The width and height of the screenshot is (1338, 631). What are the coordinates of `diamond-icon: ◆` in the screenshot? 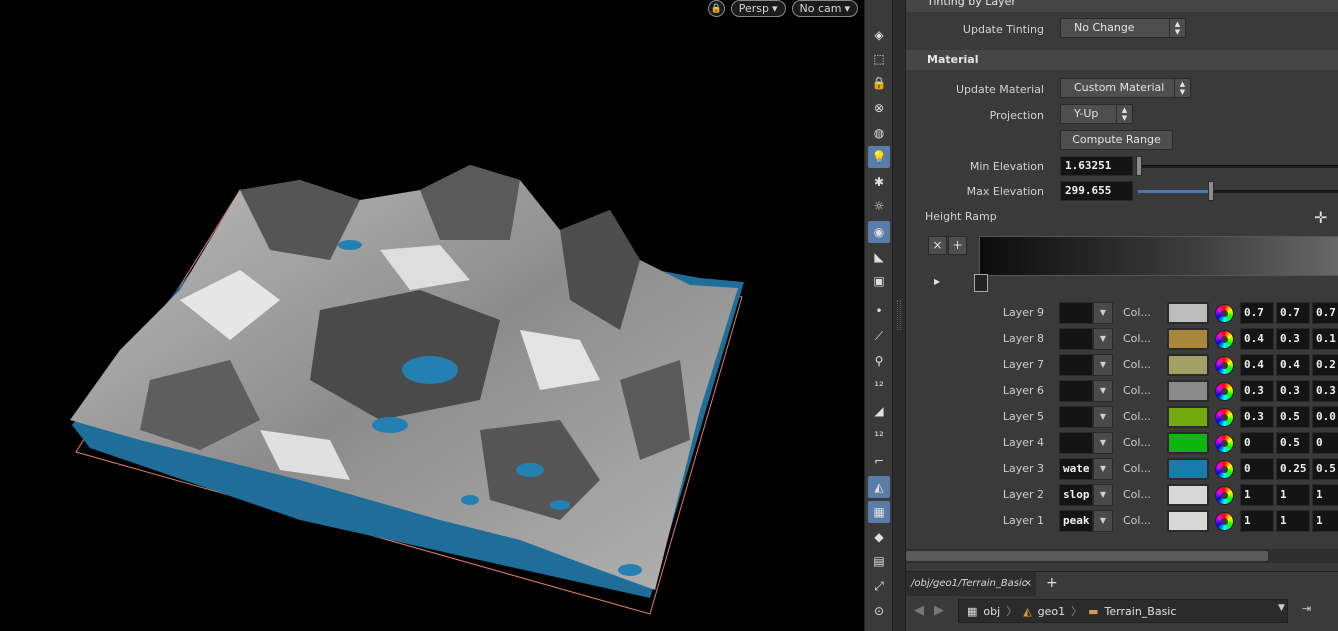 It's located at (879, 537).